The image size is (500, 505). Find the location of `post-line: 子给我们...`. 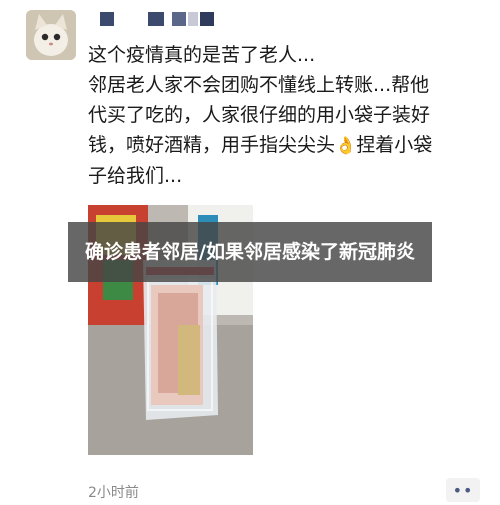

post-line: 子给我们... is located at coordinates (135, 176).